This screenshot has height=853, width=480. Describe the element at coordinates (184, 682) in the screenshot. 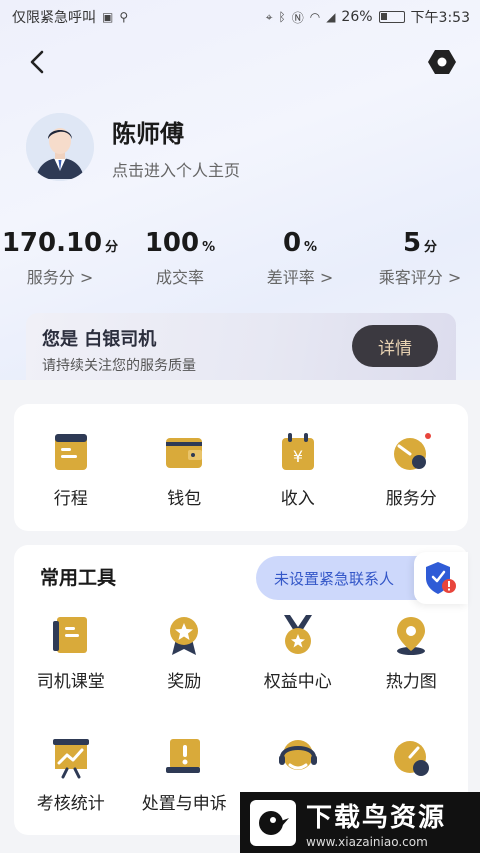

I see `tool-label: 奖励` at that location.